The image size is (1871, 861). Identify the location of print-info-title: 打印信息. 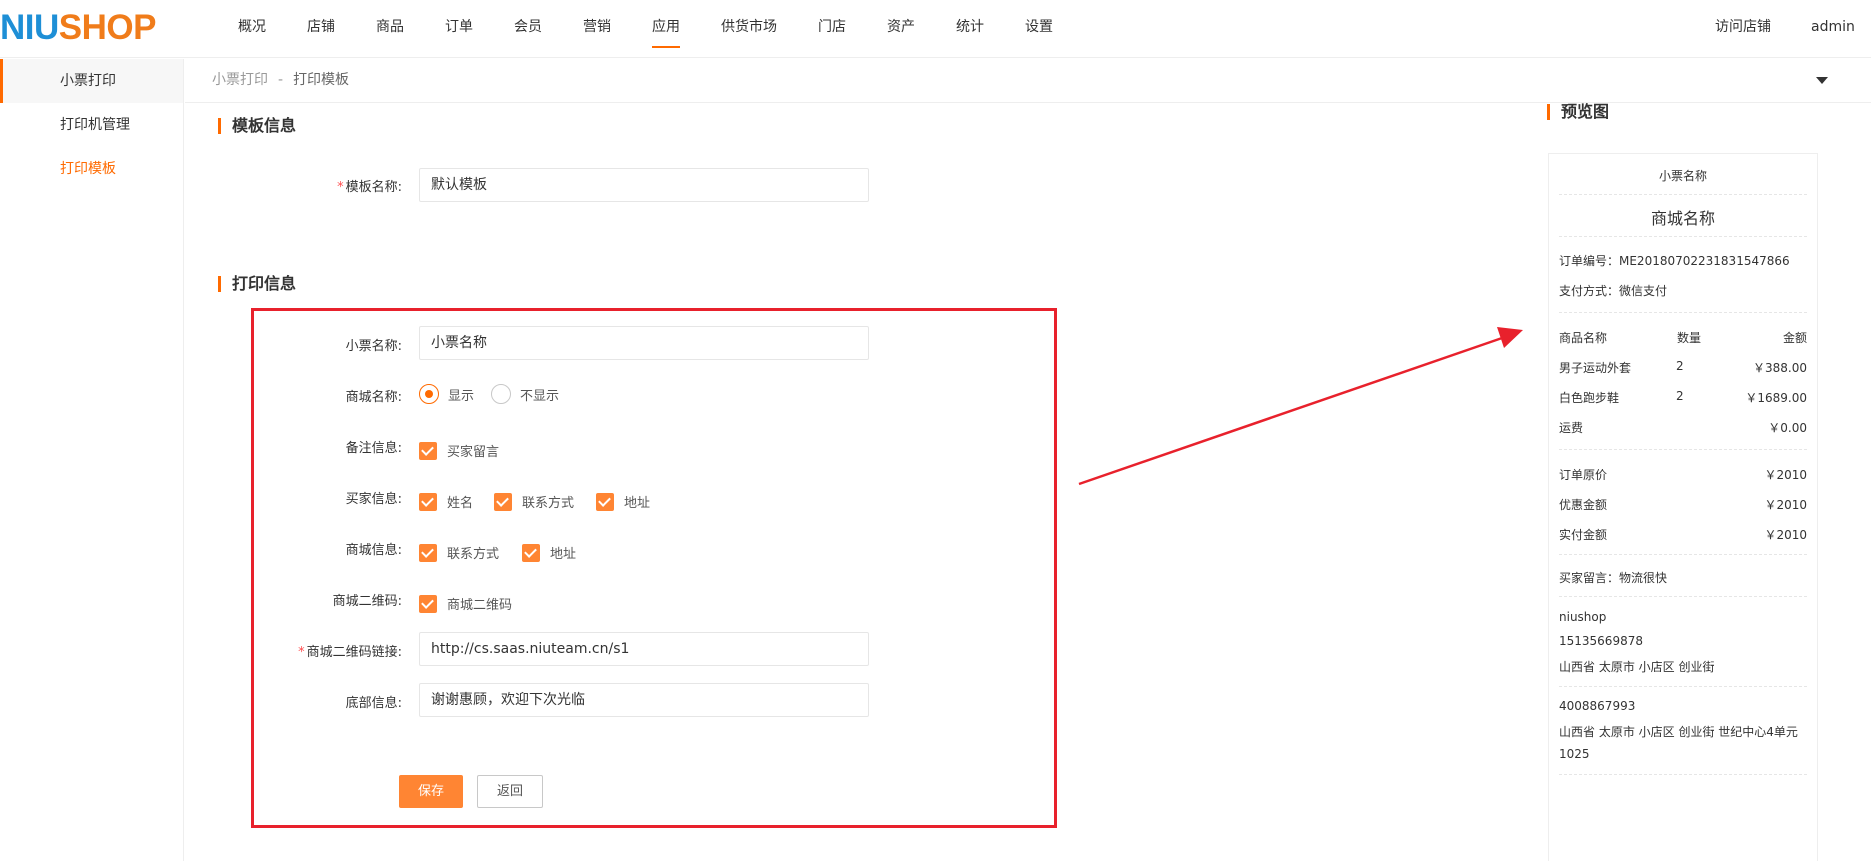
(257, 284).